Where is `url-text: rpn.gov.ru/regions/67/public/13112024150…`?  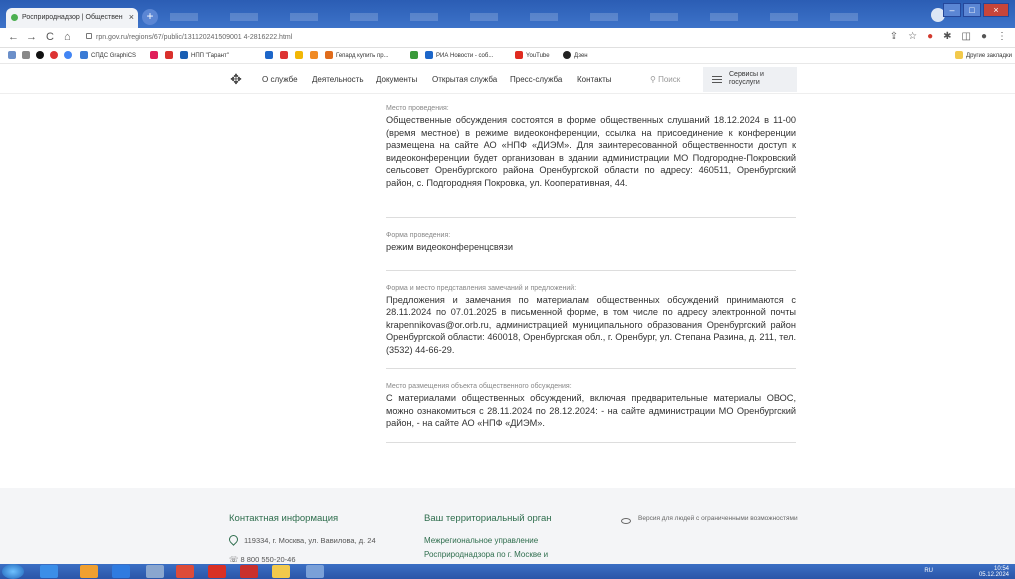 url-text: rpn.gov.ru/regions/67/public/13112024150… is located at coordinates (194, 37).